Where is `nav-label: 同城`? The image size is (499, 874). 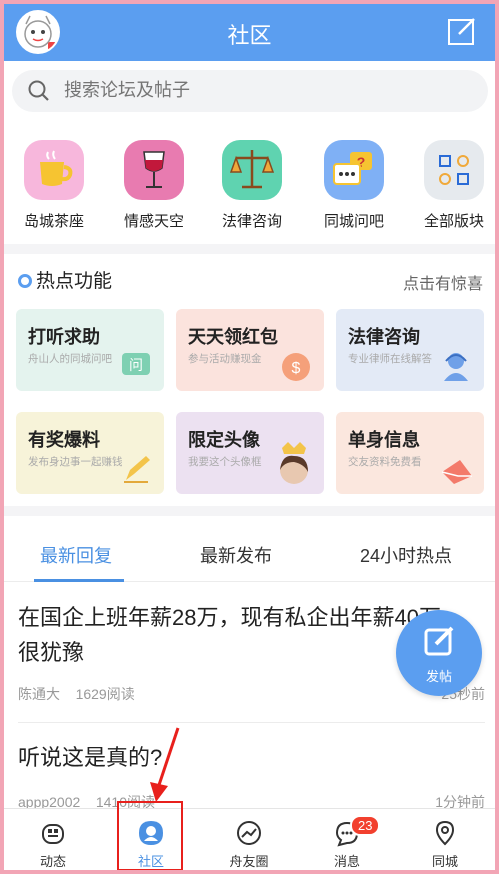 nav-label: 同城 is located at coordinates (444, 861).